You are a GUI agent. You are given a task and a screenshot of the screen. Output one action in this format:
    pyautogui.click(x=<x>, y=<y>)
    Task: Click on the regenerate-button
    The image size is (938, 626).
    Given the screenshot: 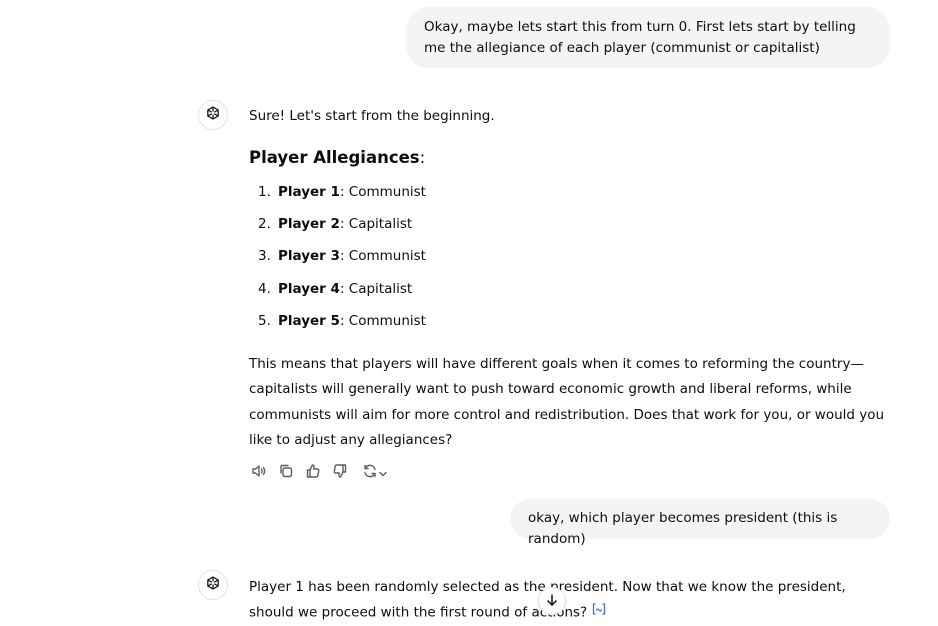 What is the action you would take?
    pyautogui.click(x=375, y=473)
    